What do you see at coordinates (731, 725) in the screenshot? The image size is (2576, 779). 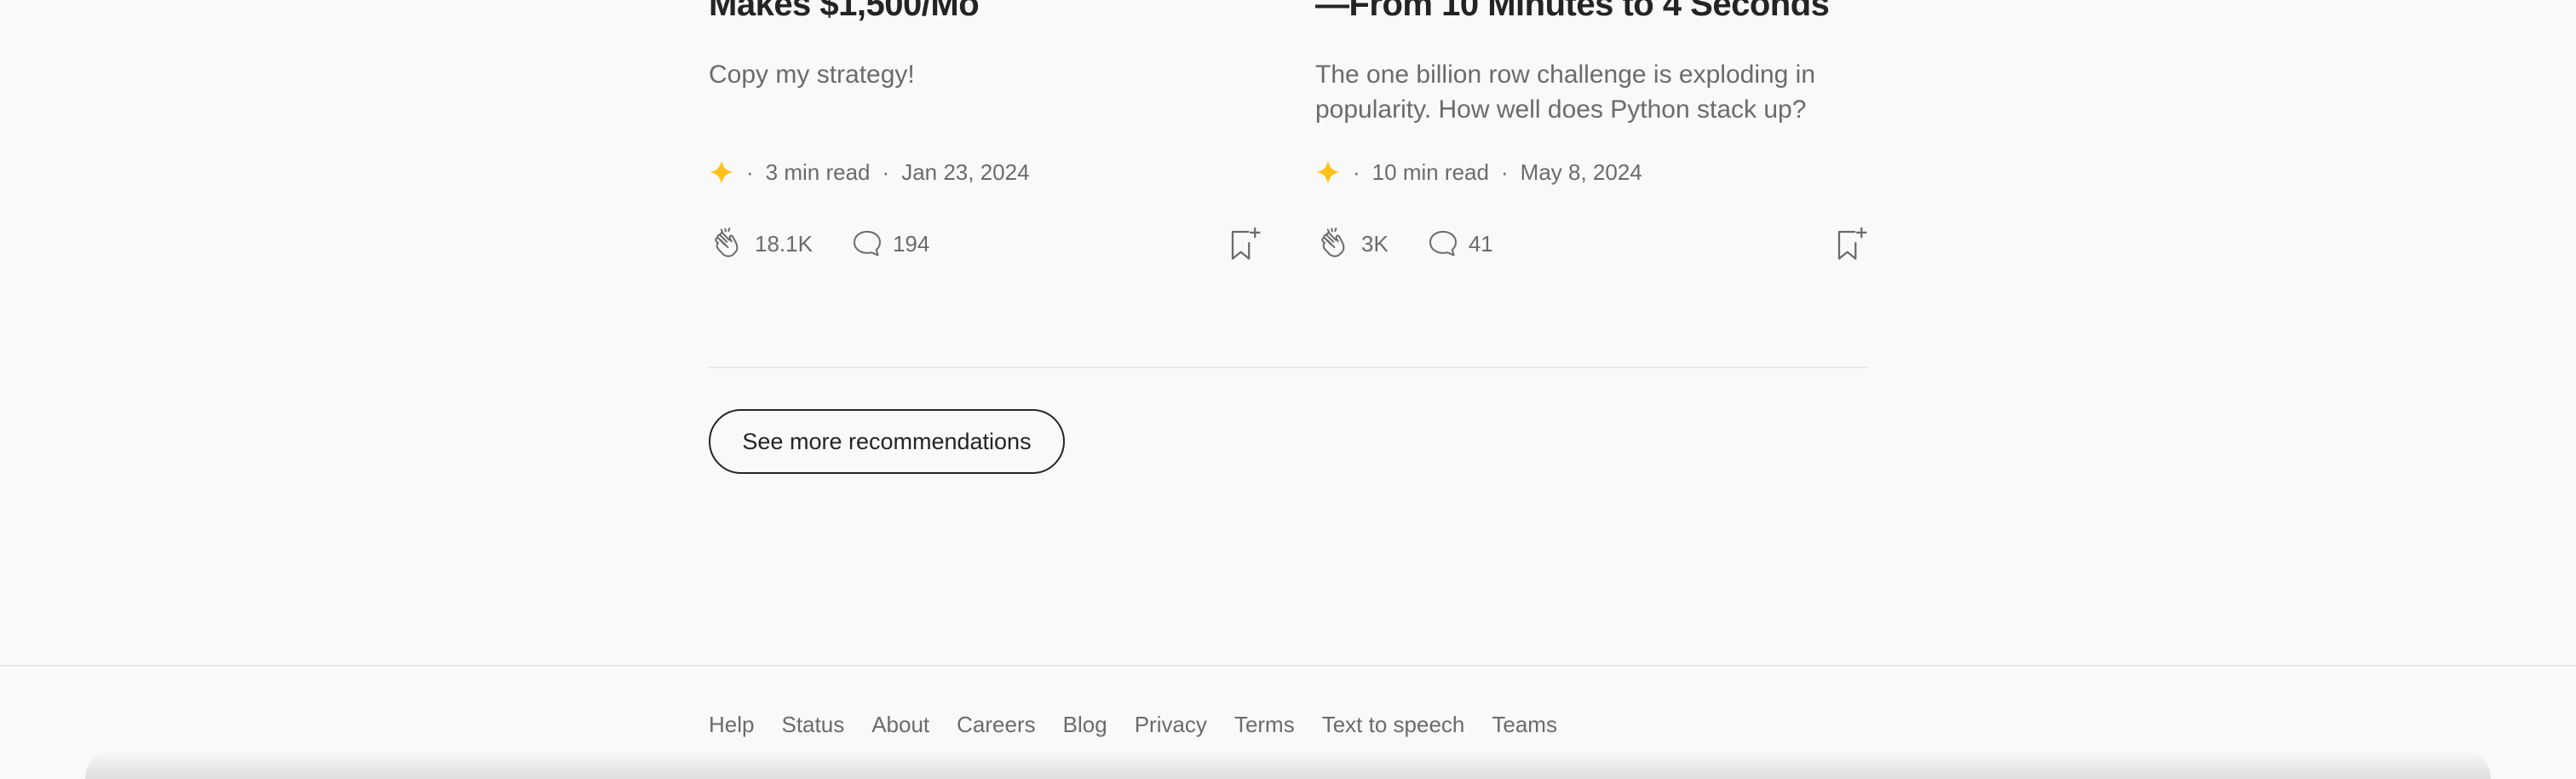 I see `footer-link-help: Help` at bounding box center [731, 725].